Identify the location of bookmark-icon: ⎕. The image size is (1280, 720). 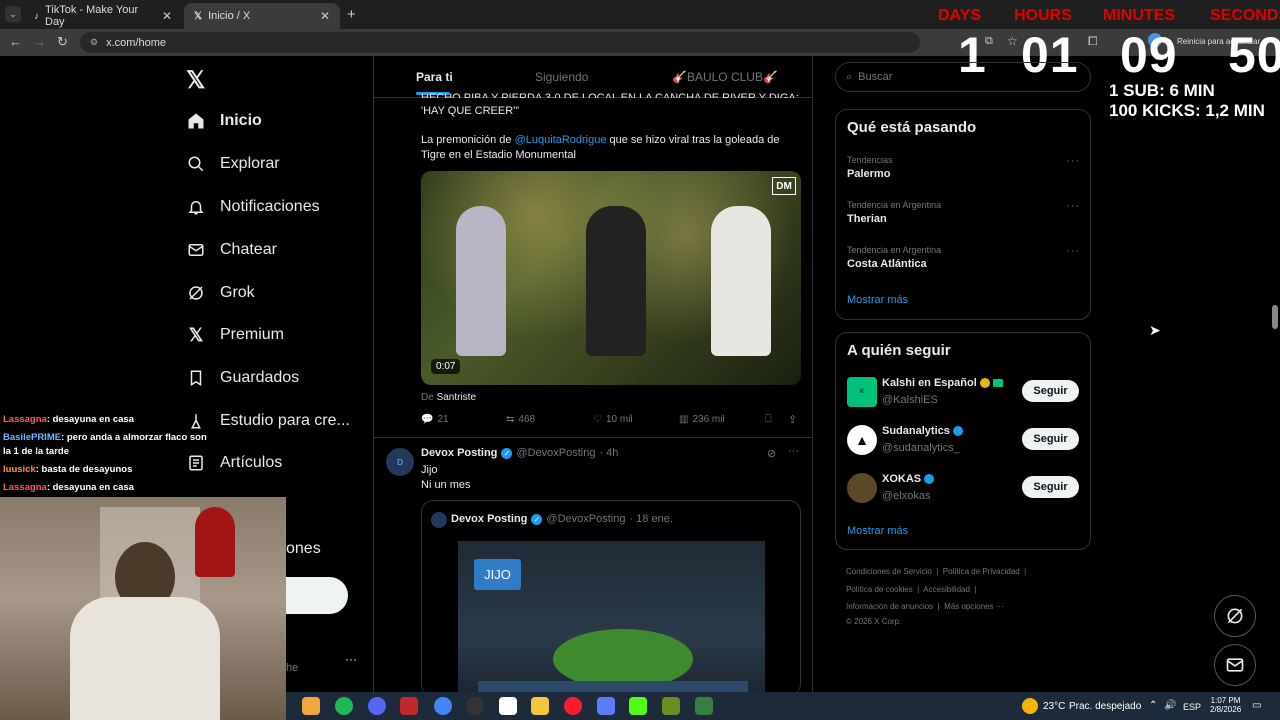
(768, 419).